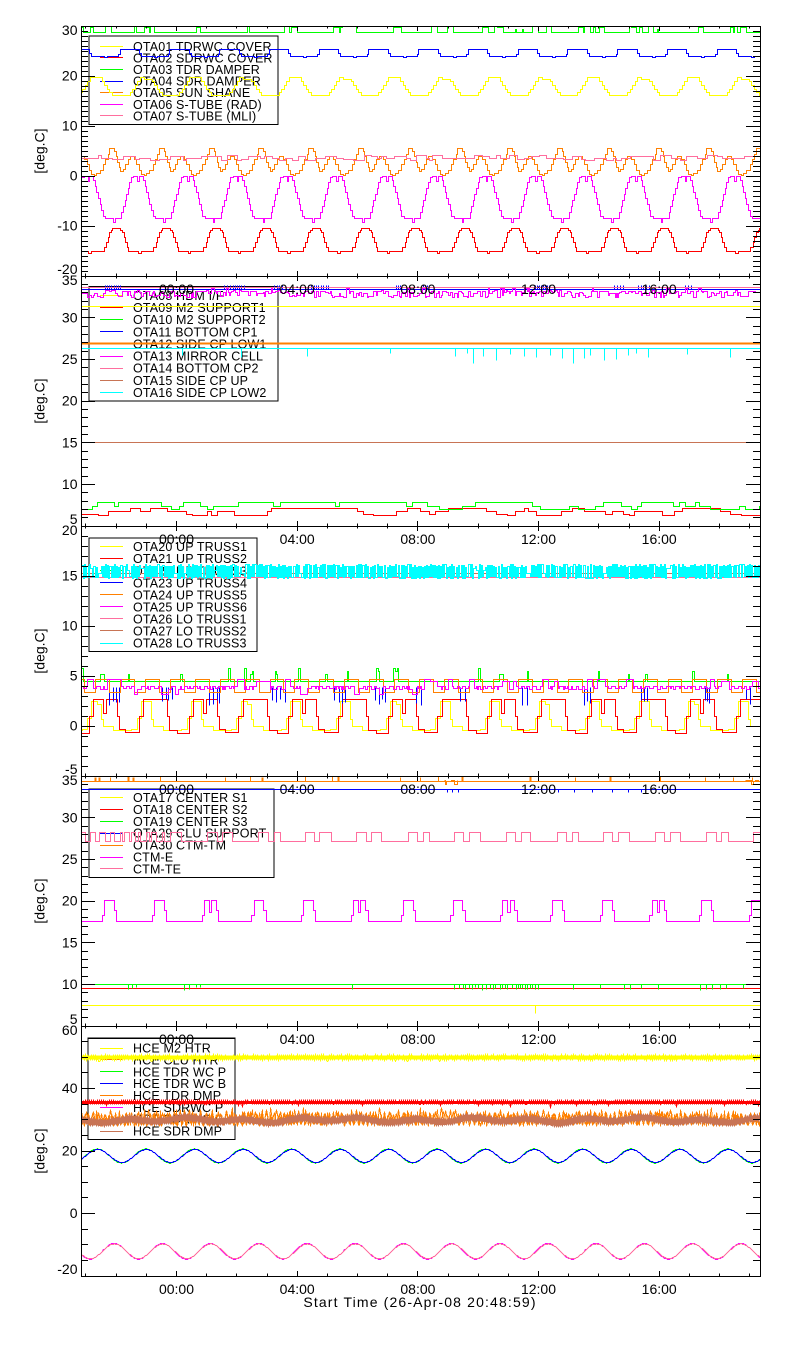 Image resolution: width=800 pixels, height=1355 pixels. What do you see at coordinates (190, 644) in the screenshot?
I see `svg-text: OTA28 LO TRUSS3` at bounding box center [190, 644].